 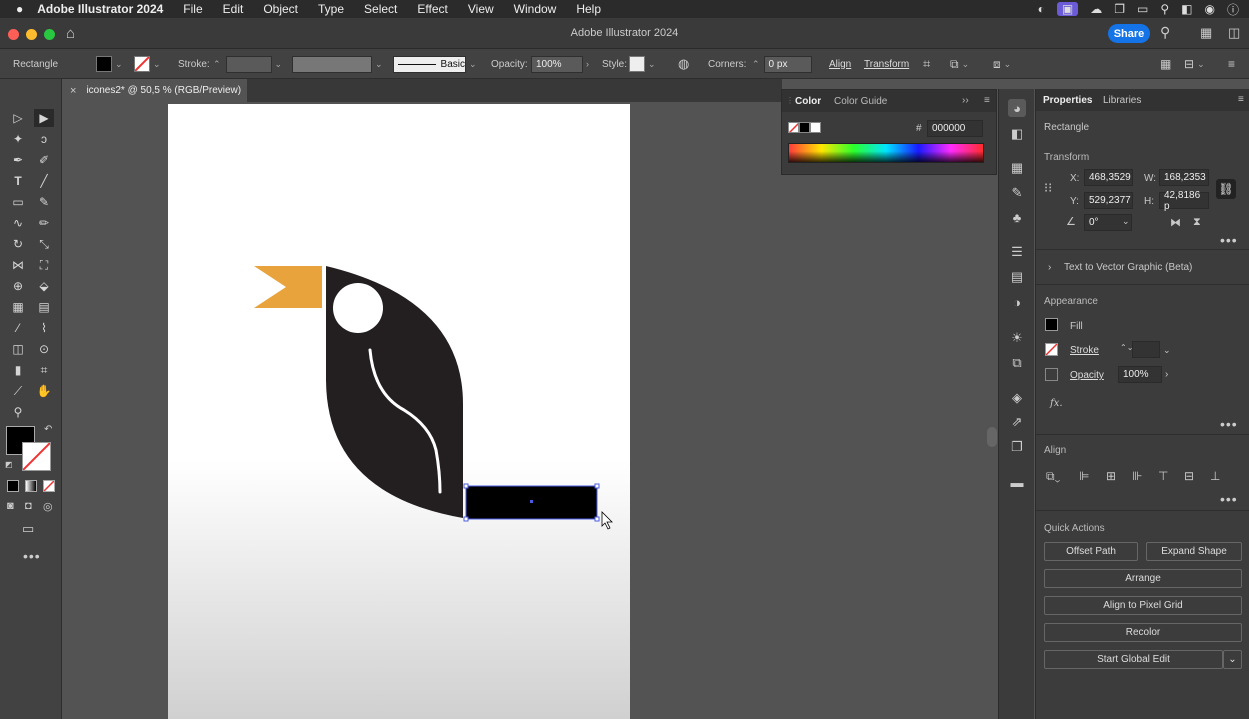 I want to click on align-to-pixel-grid-button: Align to Pixel Grid, so click(x=1143, y=605).